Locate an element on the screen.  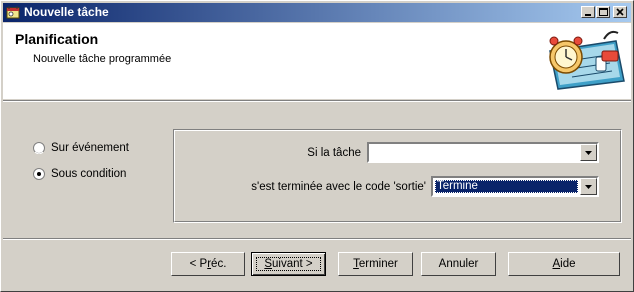
radio-on-event-label: Sur événement is located at coordinates (90, 148).